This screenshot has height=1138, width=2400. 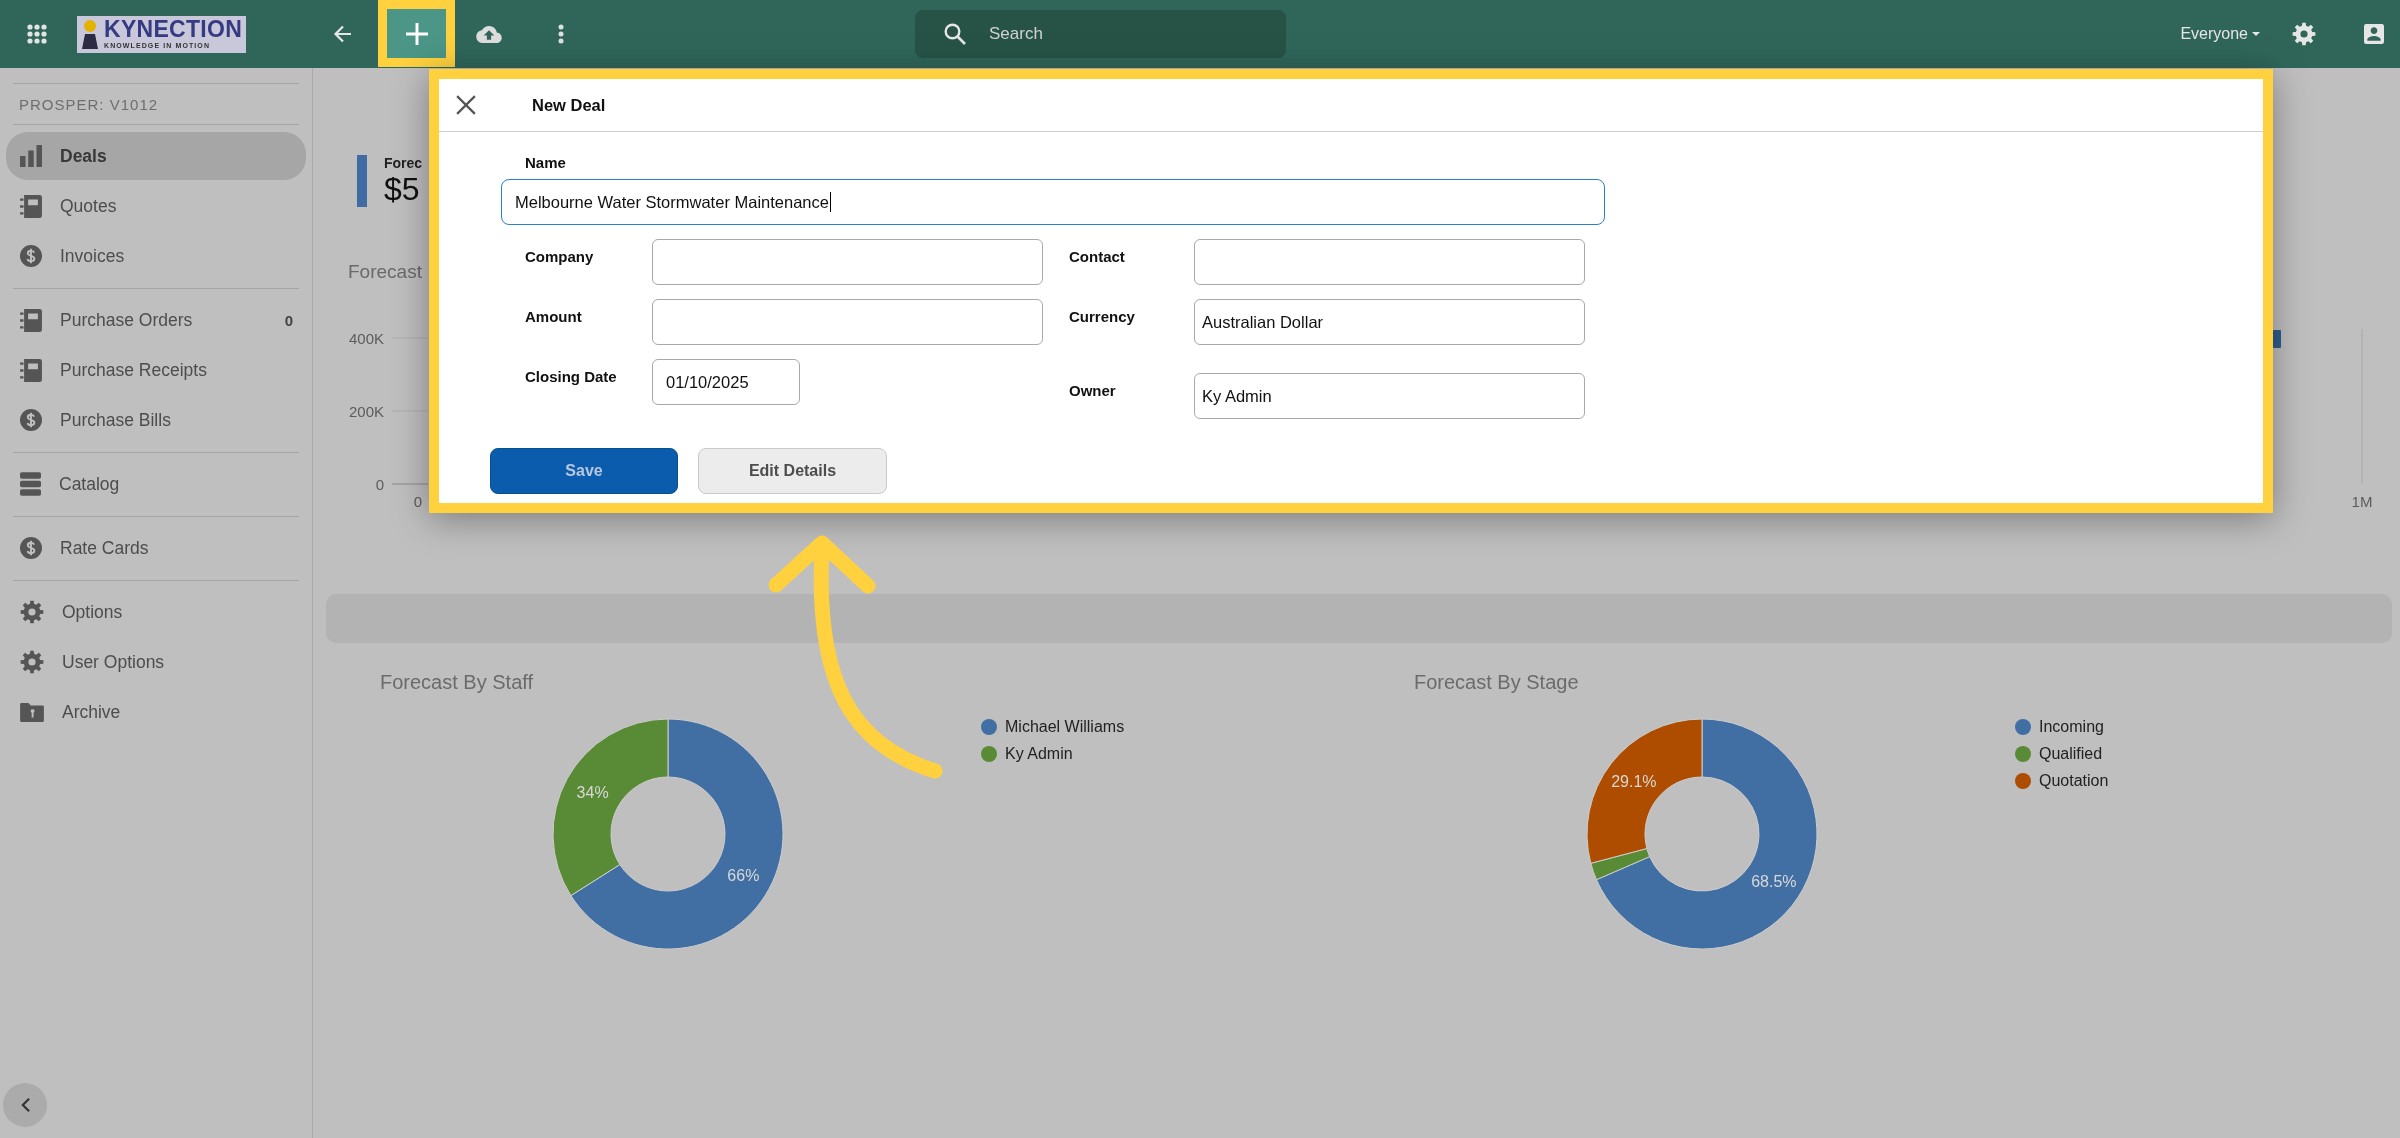 What do you see at coordinates (569, 105) in the screenshot?
I see `dialog-title: New Deal` at bounding box center [569, 105].